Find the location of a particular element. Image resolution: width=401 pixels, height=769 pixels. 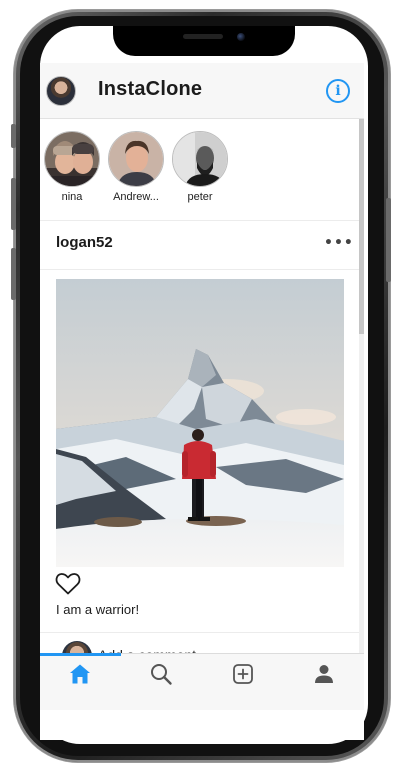

bearded-man-photo is located at coordinates (200, 159).